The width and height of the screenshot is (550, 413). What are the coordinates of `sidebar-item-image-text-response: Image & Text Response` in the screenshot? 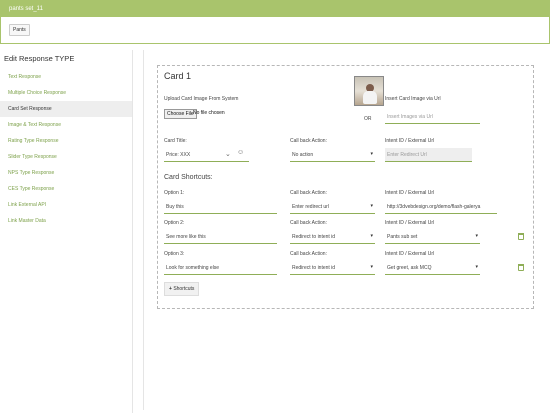 It's located at (66, 125).